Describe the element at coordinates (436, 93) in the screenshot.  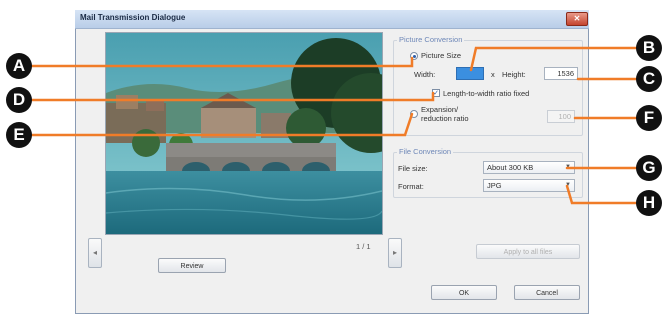
I see `ratio-fixed-checkbox: ✓` at that location.